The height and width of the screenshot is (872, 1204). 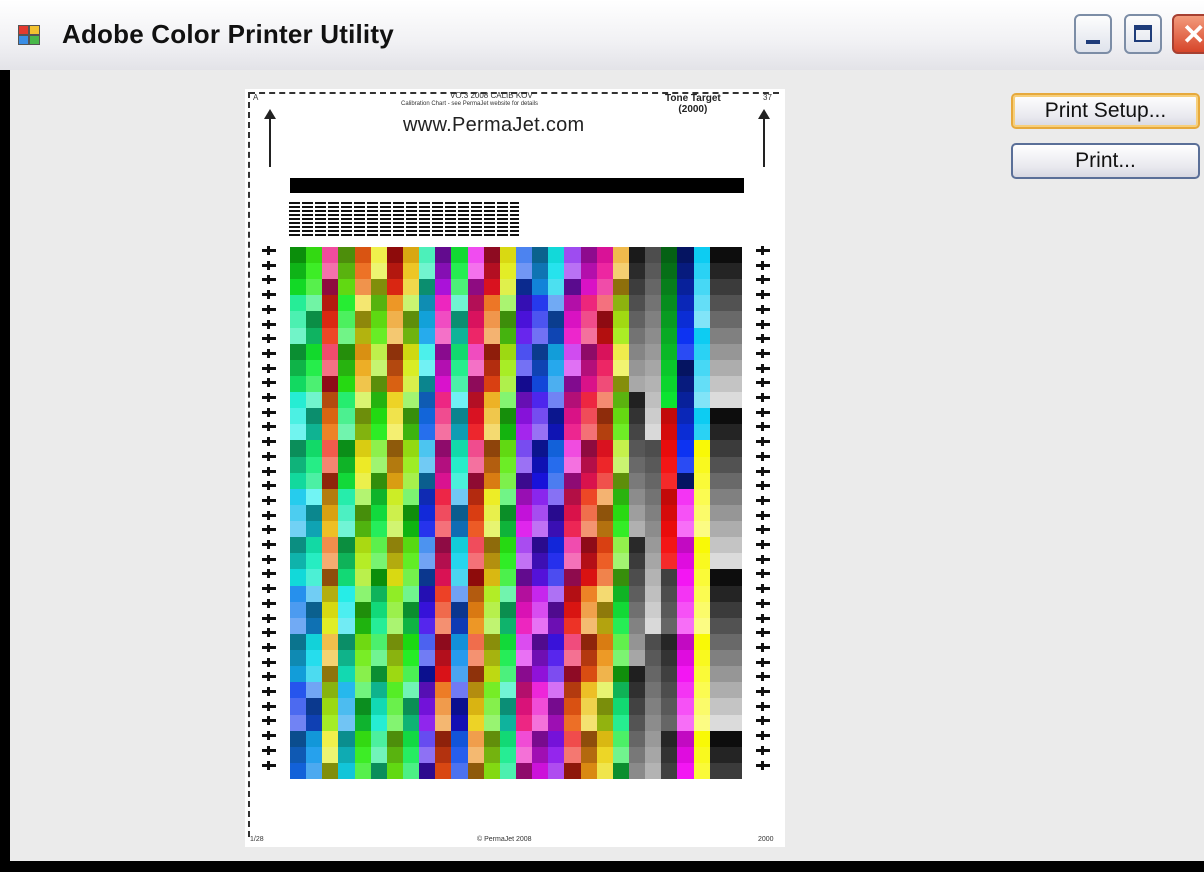 I want to click on minimize-icon, so click(x=1093, y=42).